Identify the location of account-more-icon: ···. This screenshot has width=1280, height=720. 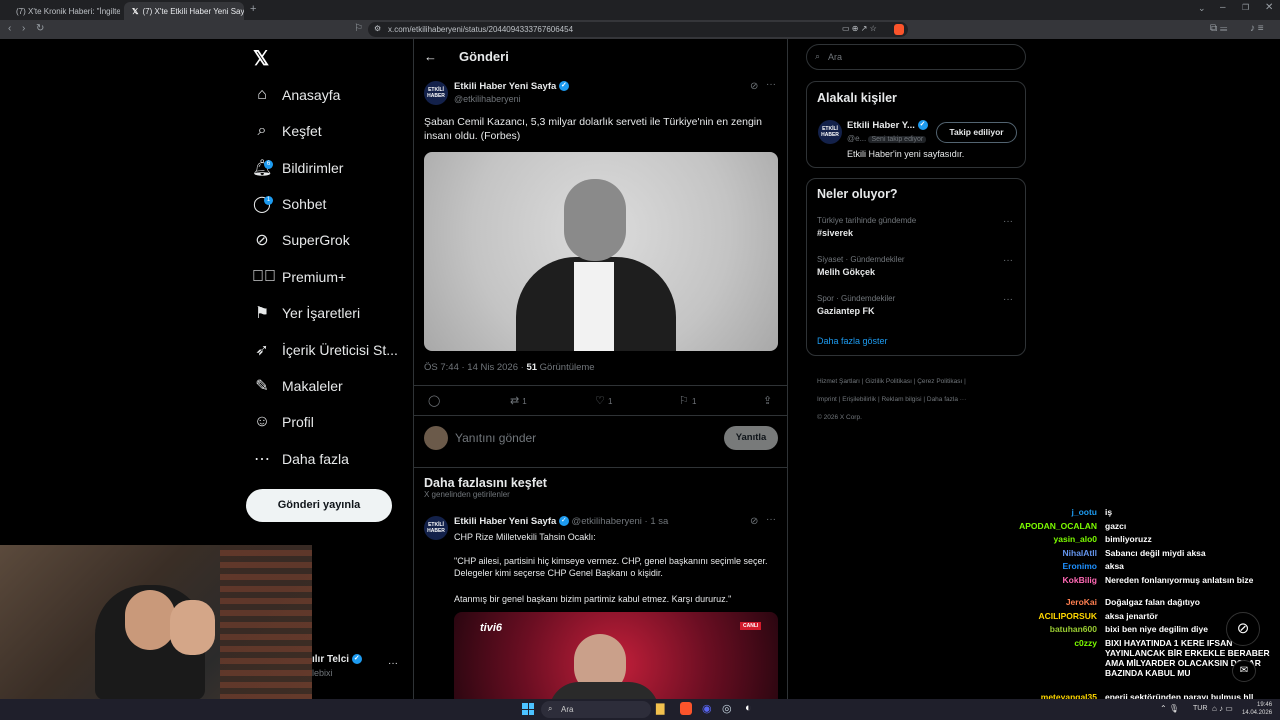
(393, 663).